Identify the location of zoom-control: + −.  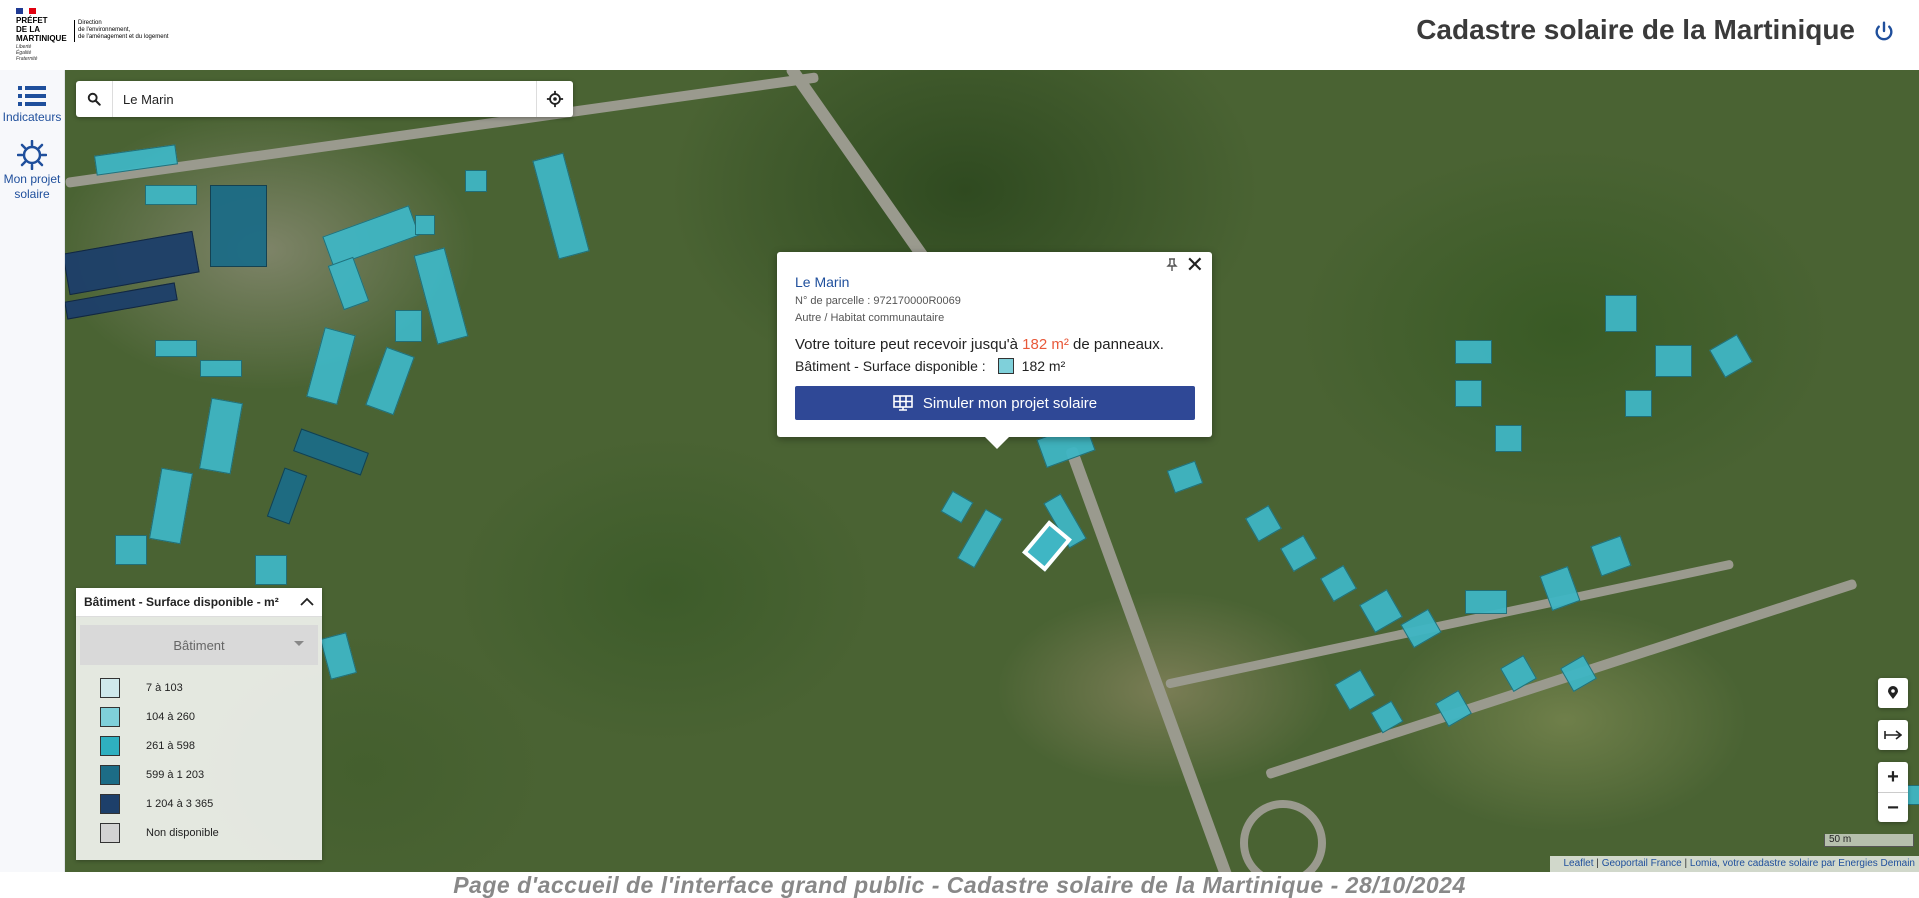
(1893, 792).